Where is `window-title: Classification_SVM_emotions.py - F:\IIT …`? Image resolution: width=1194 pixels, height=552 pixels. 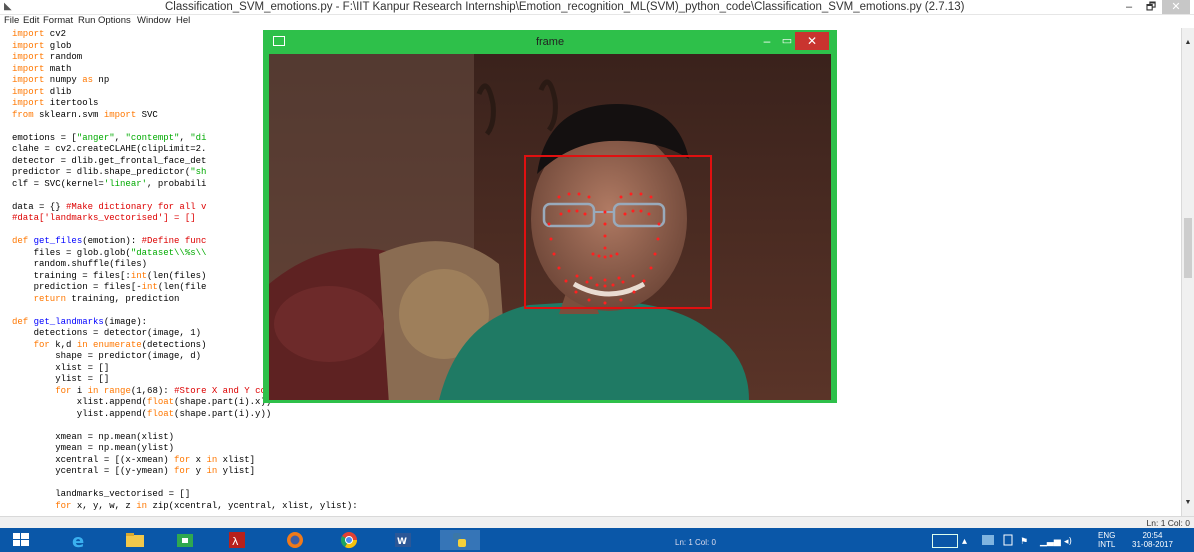
window-title: Classification_SVM_emotions.py - F:\IIT … is located at coordinates (565, 7).